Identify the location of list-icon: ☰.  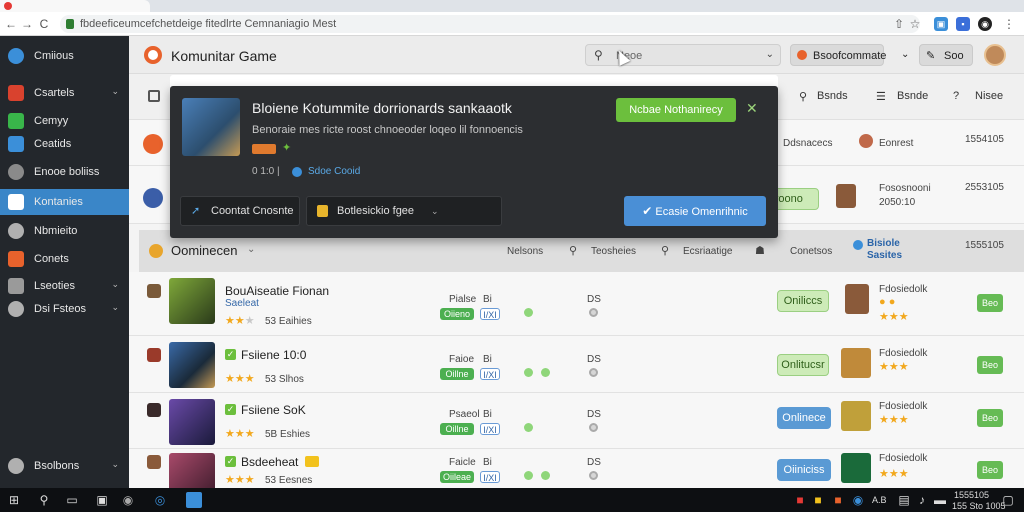
(881, 96).